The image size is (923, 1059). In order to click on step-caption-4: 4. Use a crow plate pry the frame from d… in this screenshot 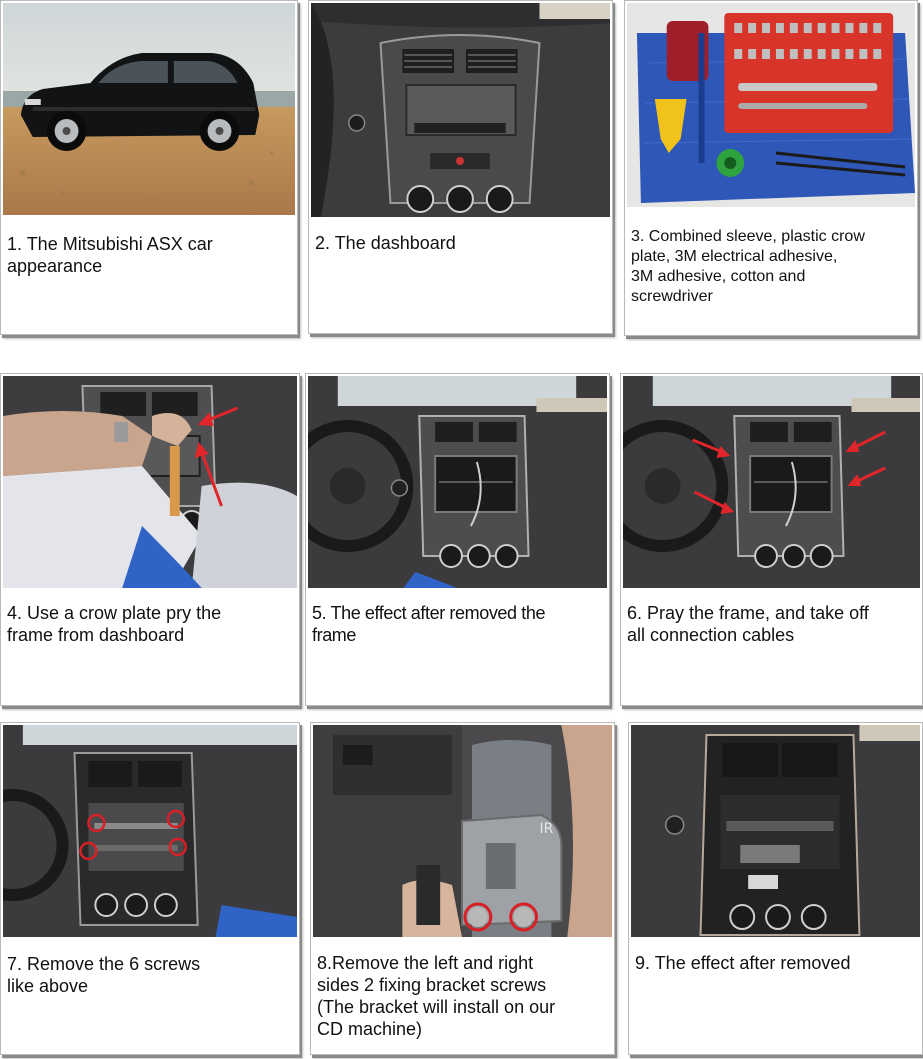, I will do `click(114, 624)`.